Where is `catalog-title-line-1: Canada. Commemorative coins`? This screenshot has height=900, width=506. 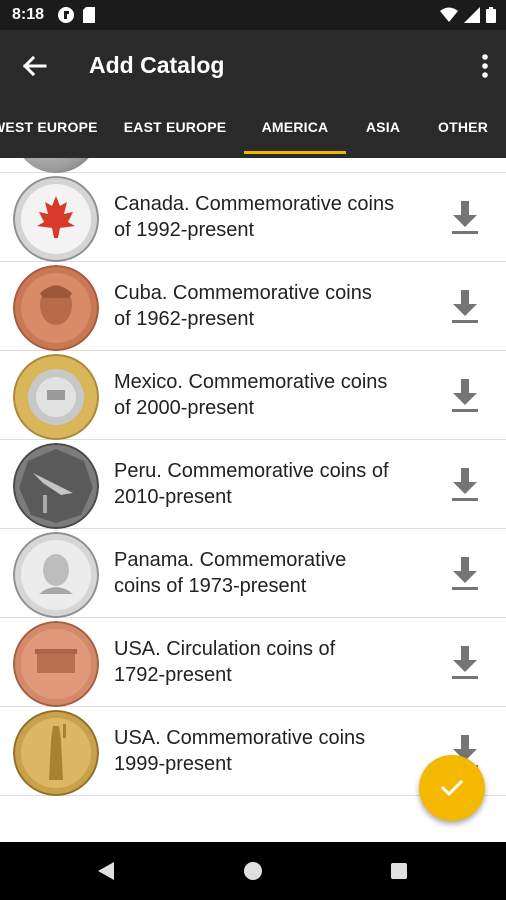 catalog-title-line-1: Canada. Commemorative coins is located at coordinates (254, 204).